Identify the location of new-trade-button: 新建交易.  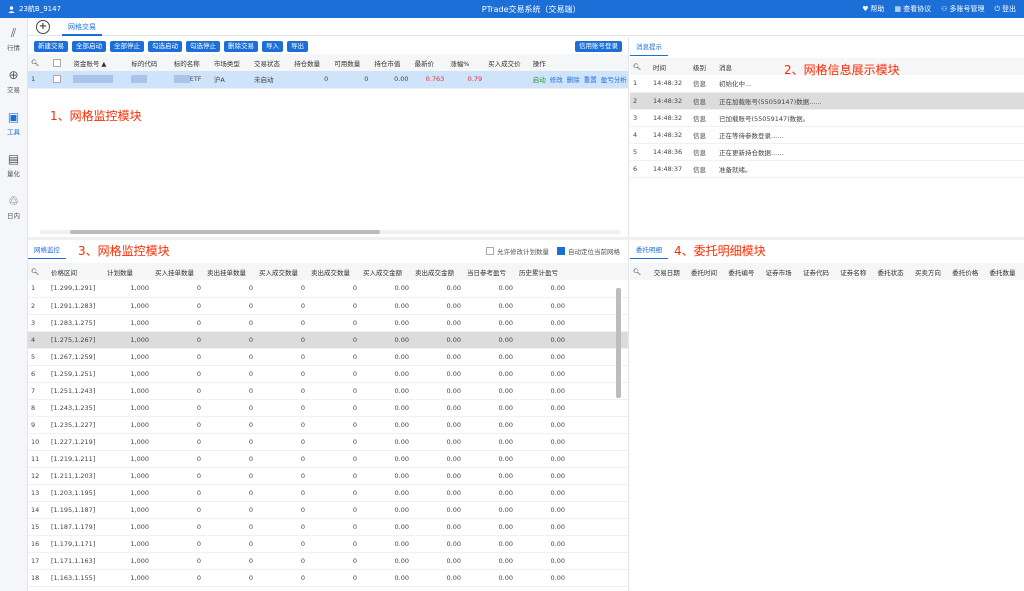
(51, 46).